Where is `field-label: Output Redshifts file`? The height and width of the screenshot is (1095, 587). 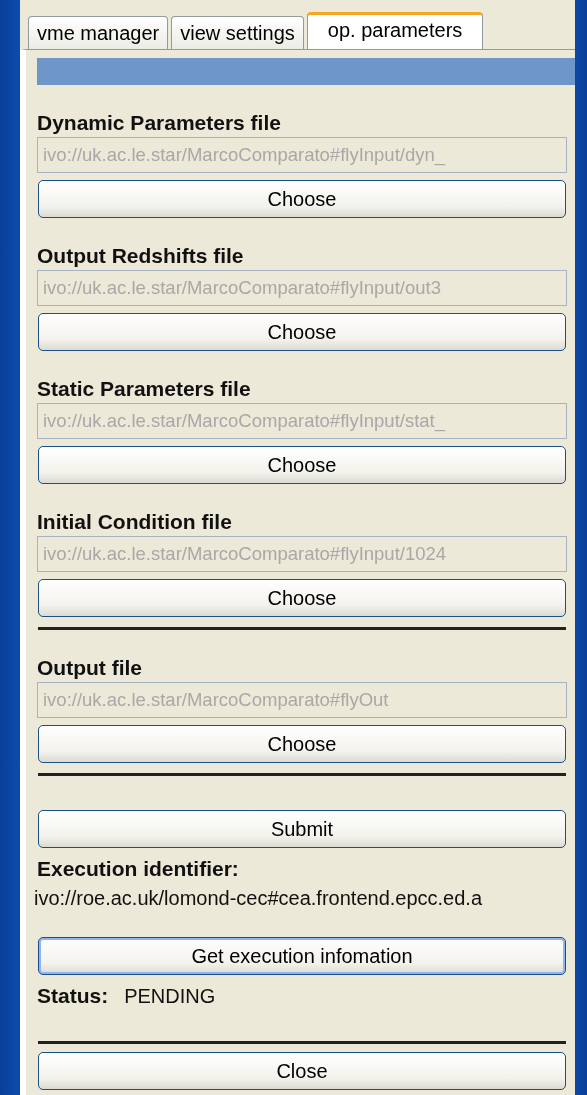 field-label: Output Redshifts file is located at coordinates (141, 255).